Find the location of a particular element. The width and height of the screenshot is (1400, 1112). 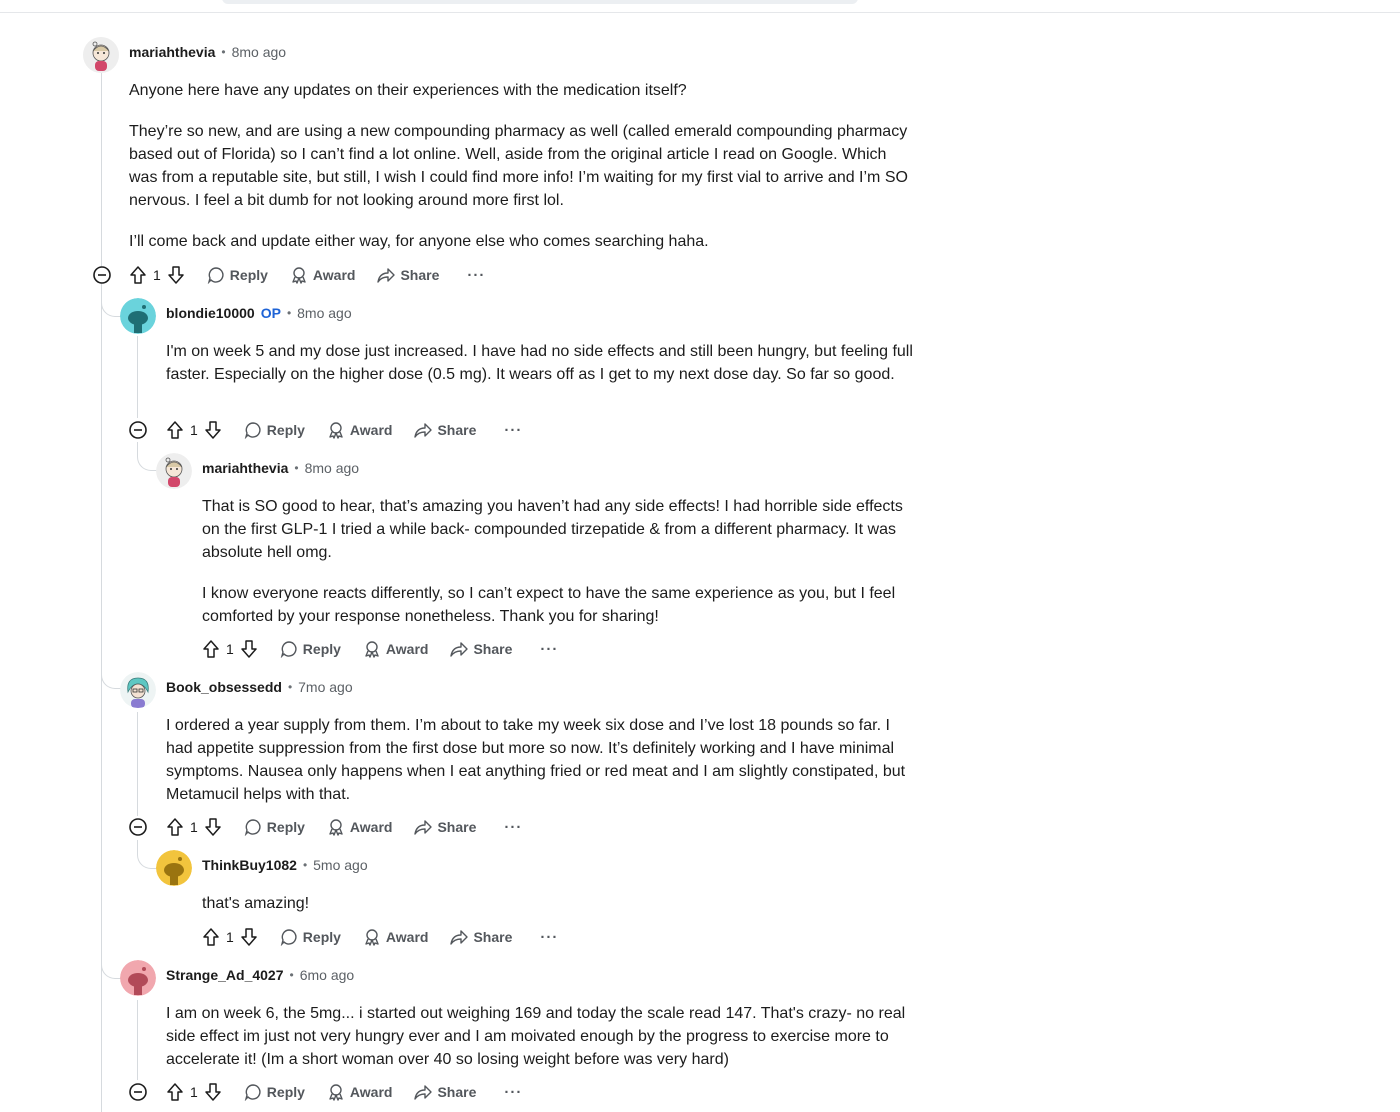

comment-meta: ThinkBuy1082 • 5mo ago is located at coordinates (285, 865).